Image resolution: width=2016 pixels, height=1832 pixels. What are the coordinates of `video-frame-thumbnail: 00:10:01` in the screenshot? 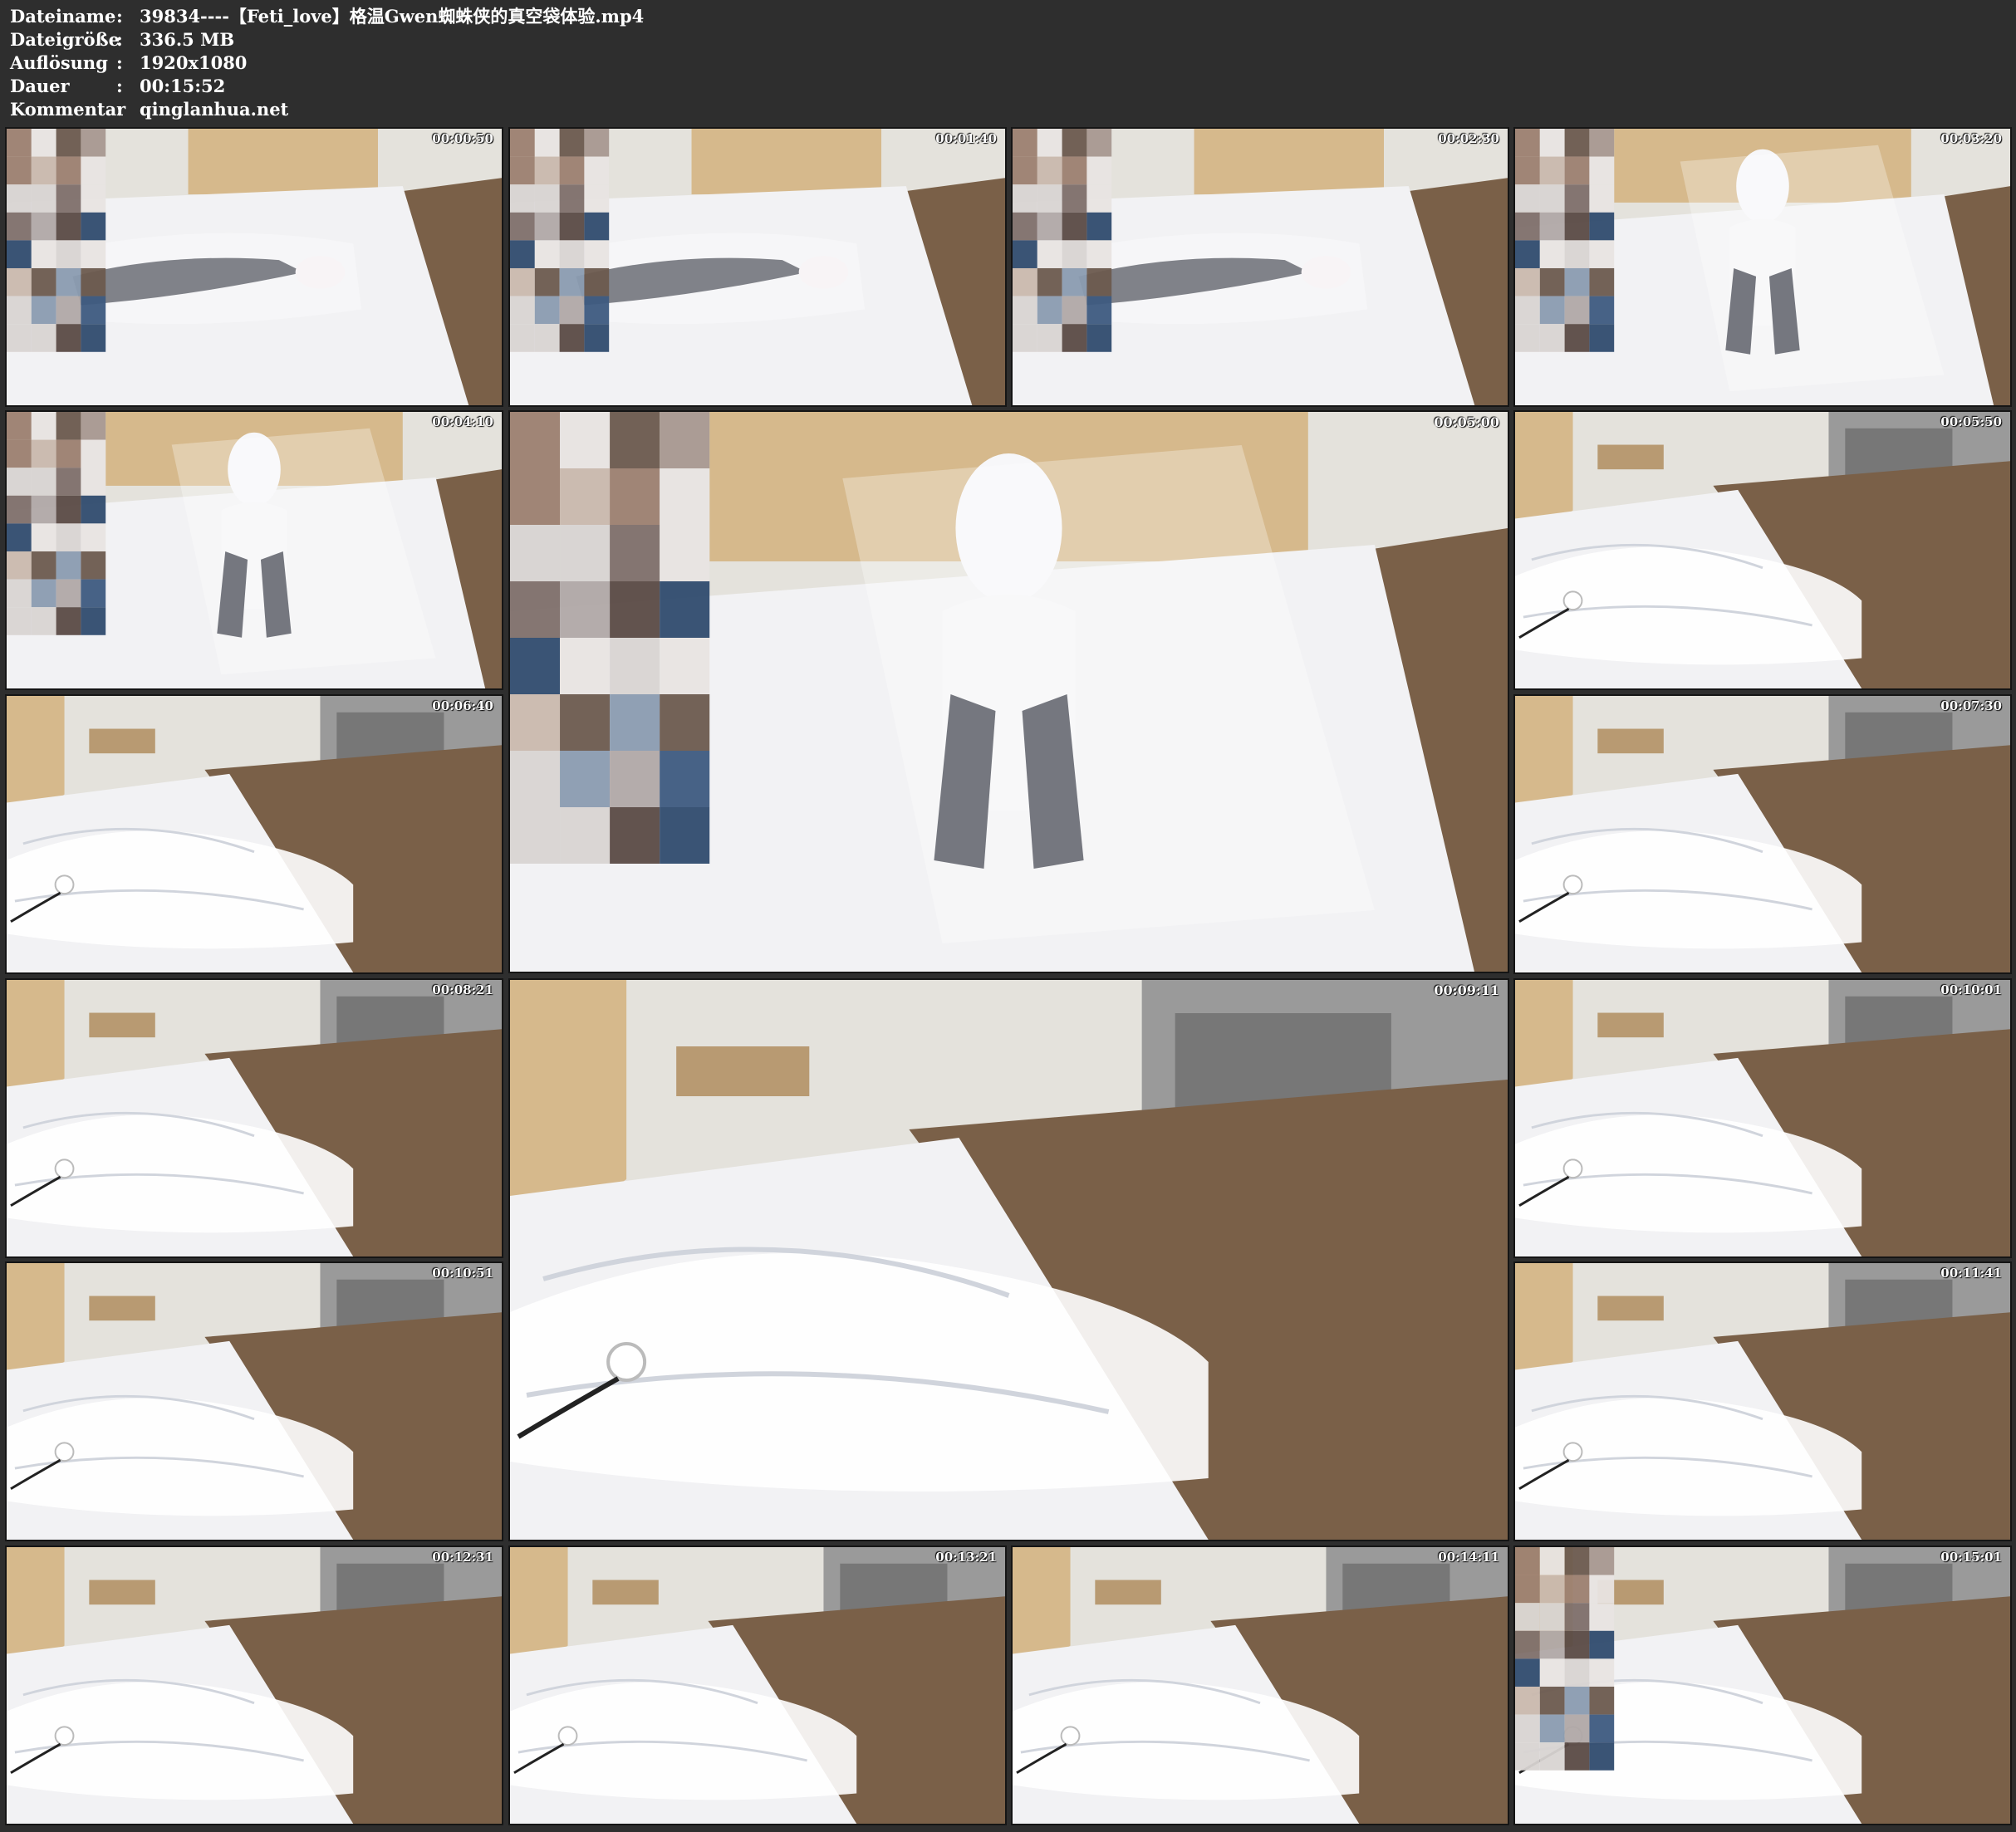 It's located at (1762, 1118).